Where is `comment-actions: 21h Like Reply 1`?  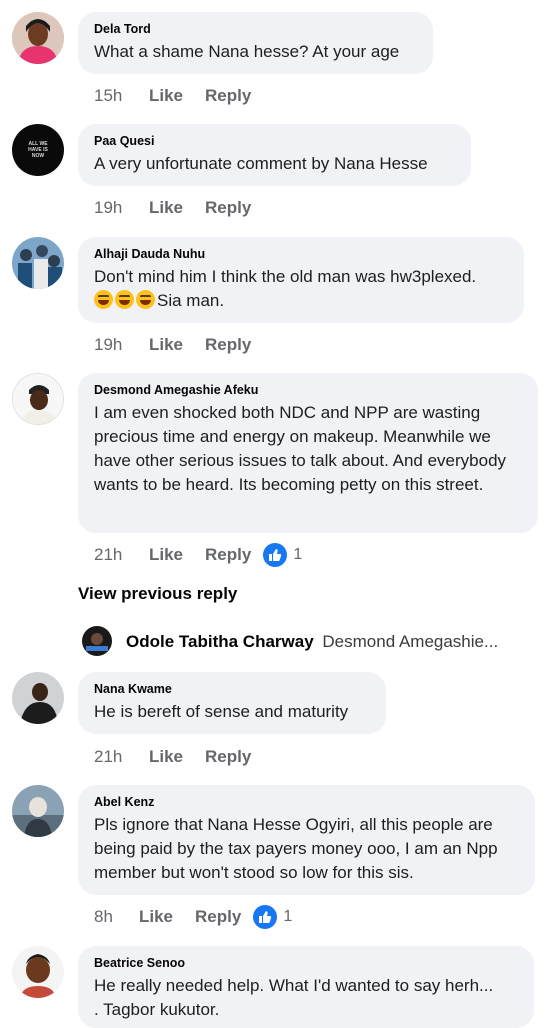
comment-actions: 21h Like Reply 1 is located at coordinates (198, 555).